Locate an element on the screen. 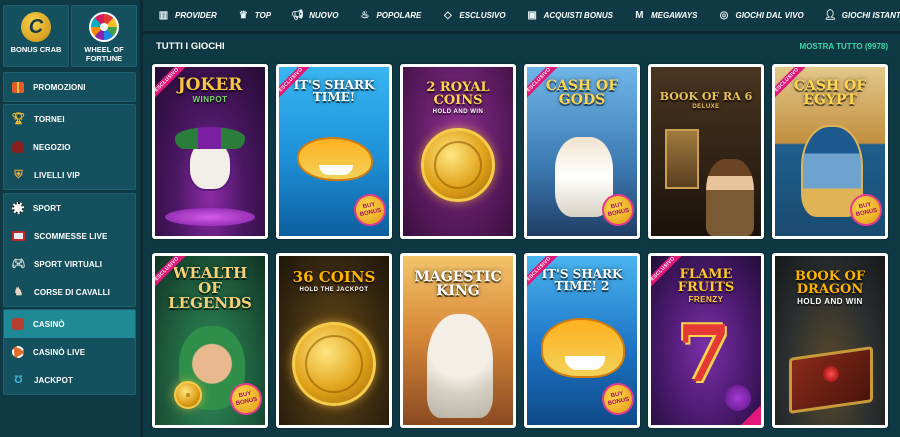  gamepad-icon: 🎮︎ is located at coordinates (18, 263).